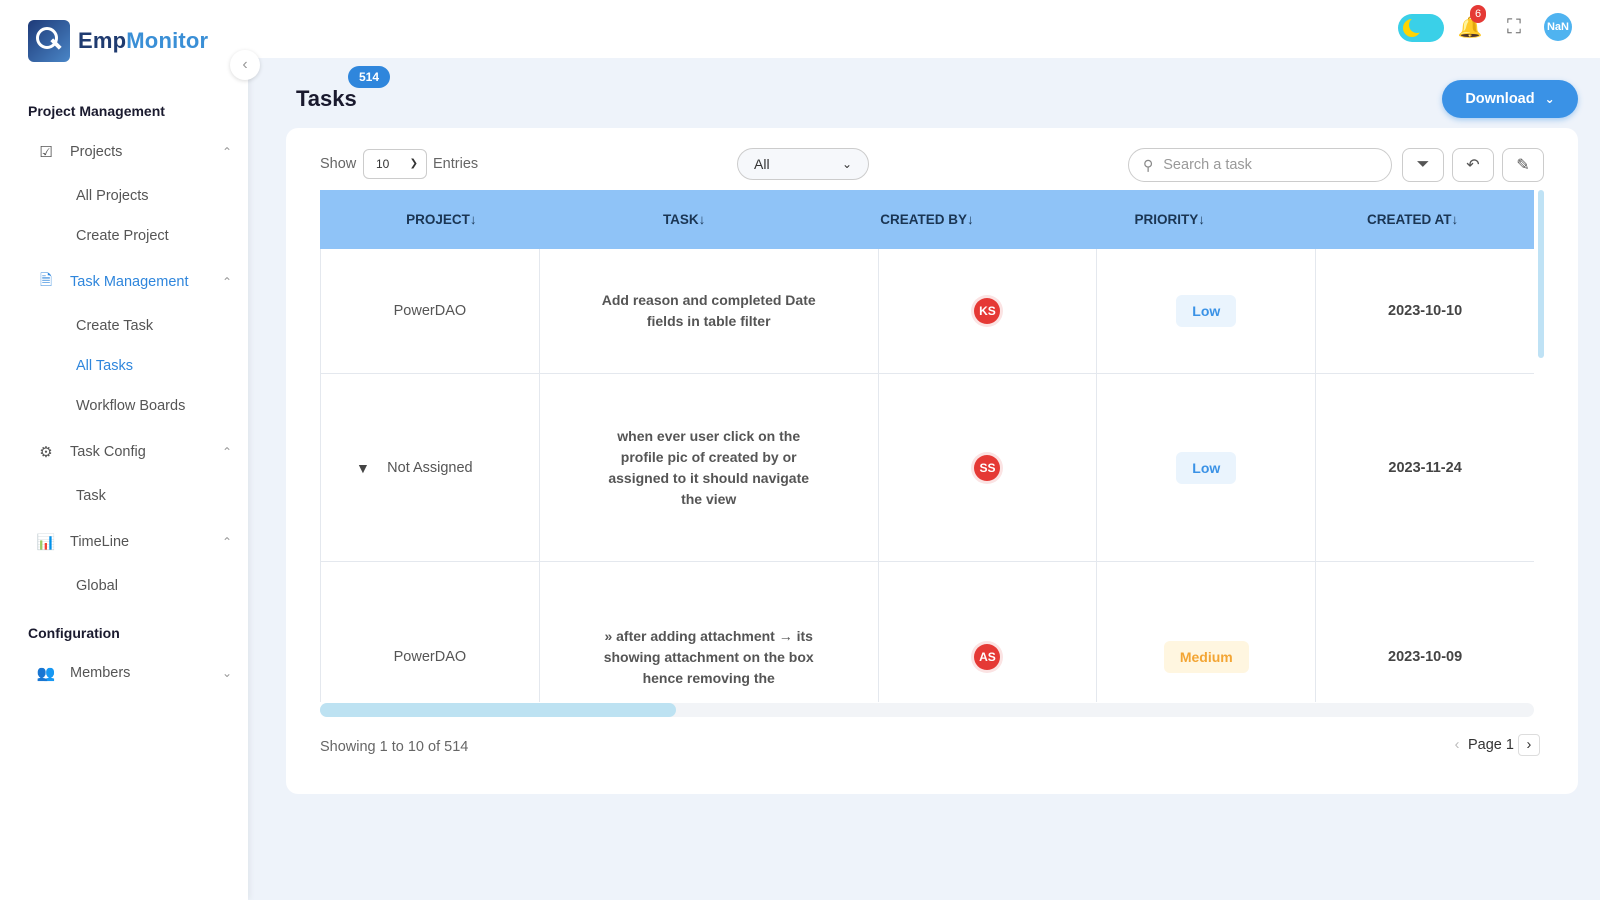 The width and height of the screenshot is (1600, 900). Describe the element at coordinates (803, 164) in the screenshot. I see `project-filter-select: All ⌄` at that location.